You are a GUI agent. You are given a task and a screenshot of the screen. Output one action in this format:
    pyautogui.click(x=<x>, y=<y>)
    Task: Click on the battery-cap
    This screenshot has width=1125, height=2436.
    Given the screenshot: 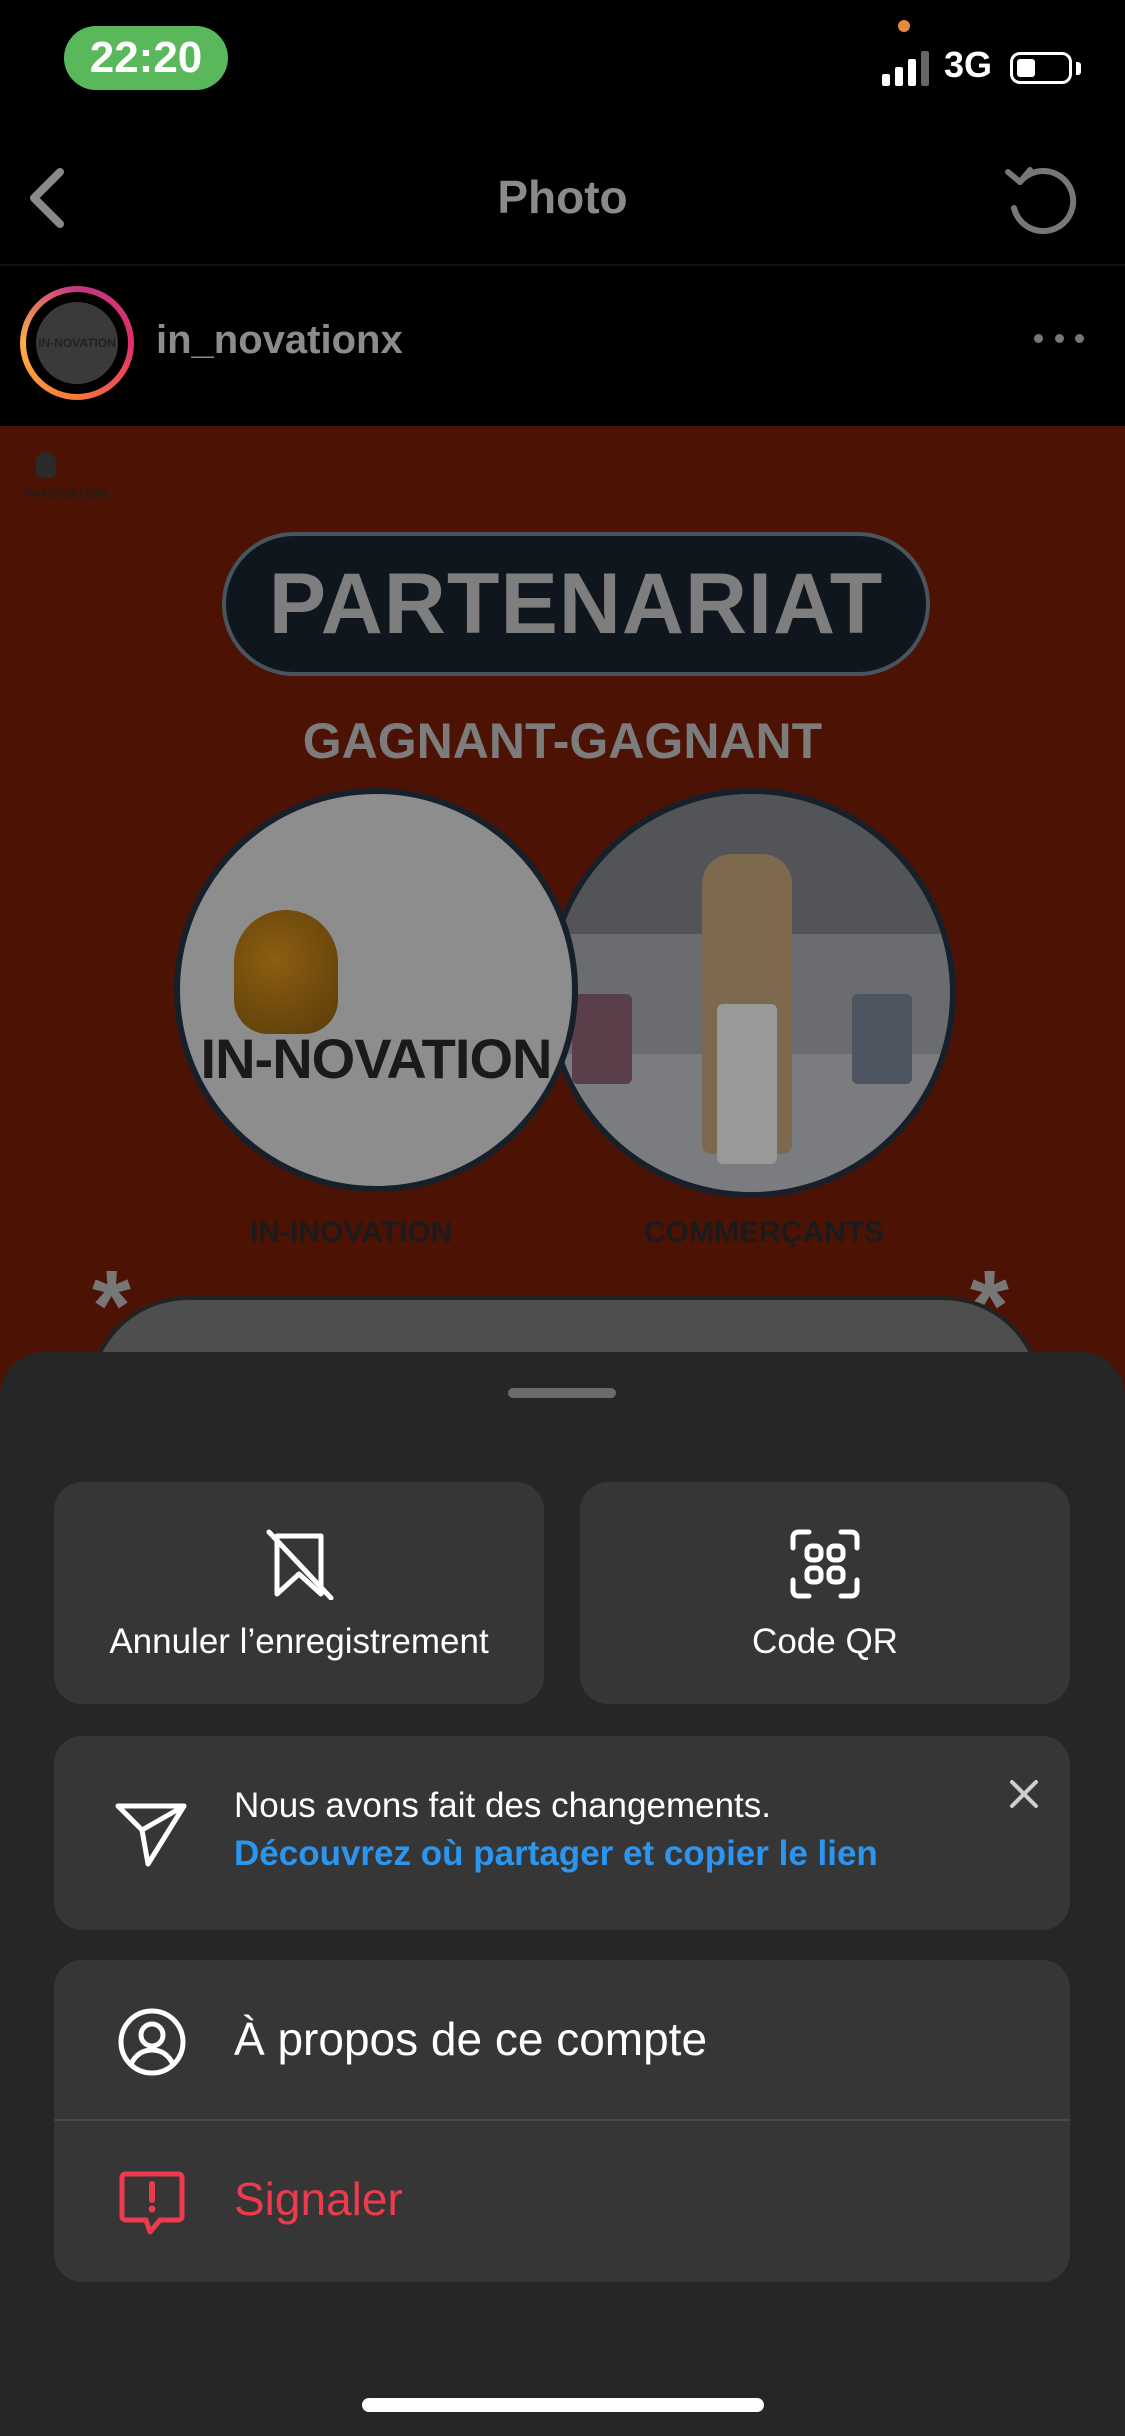 What is the action you would take?
    pyautogui.click(x=1078, y=68)
    